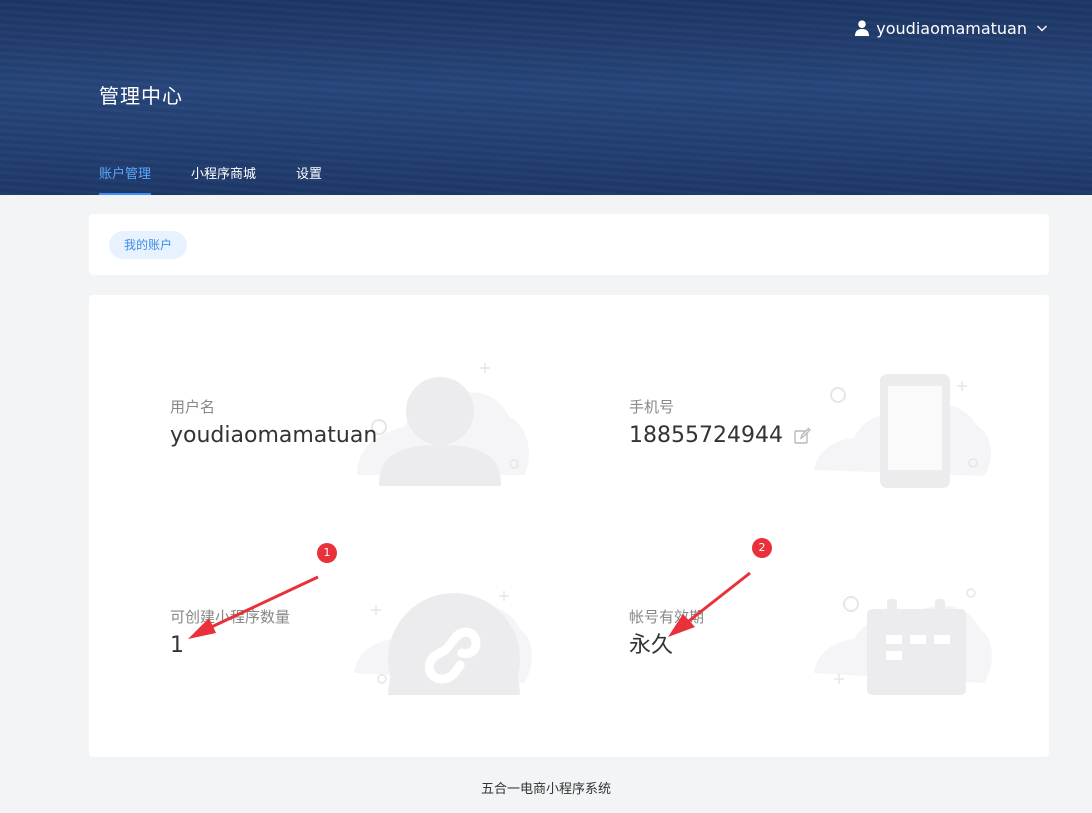 This screenshot has width=1092, height=813. I want to click on validity-field-label: 帐号有效期, so click(667, 617).